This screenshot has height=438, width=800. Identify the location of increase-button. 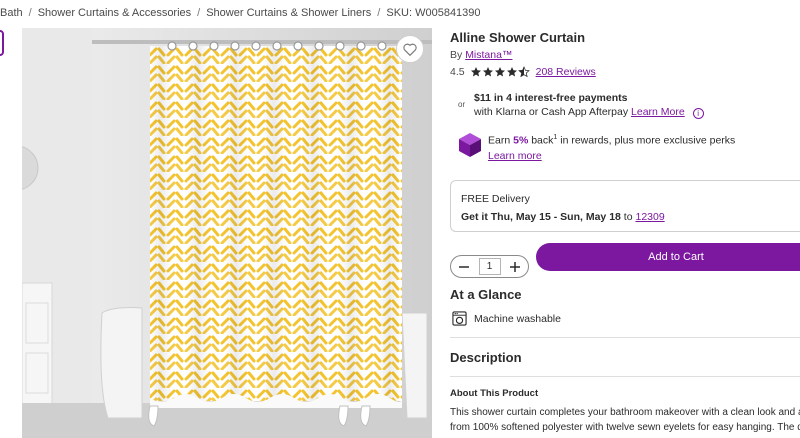
(515, 267).